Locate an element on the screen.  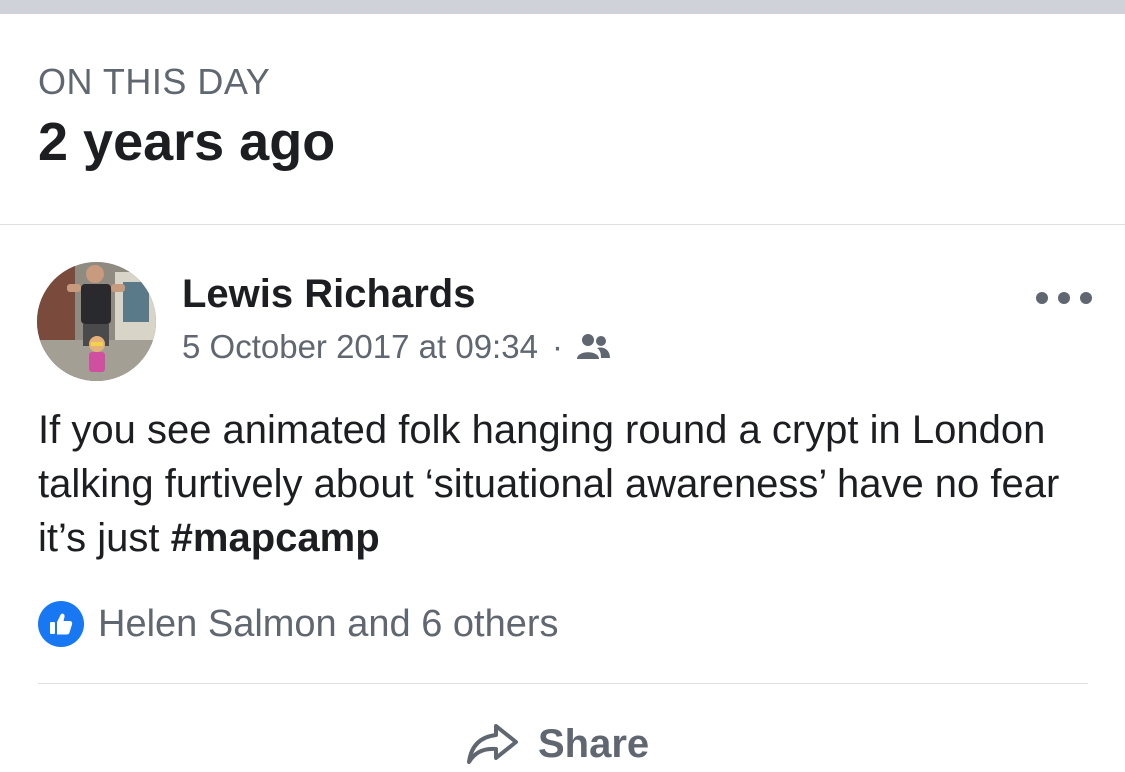
section-divider is located at coordinates (562, 224).